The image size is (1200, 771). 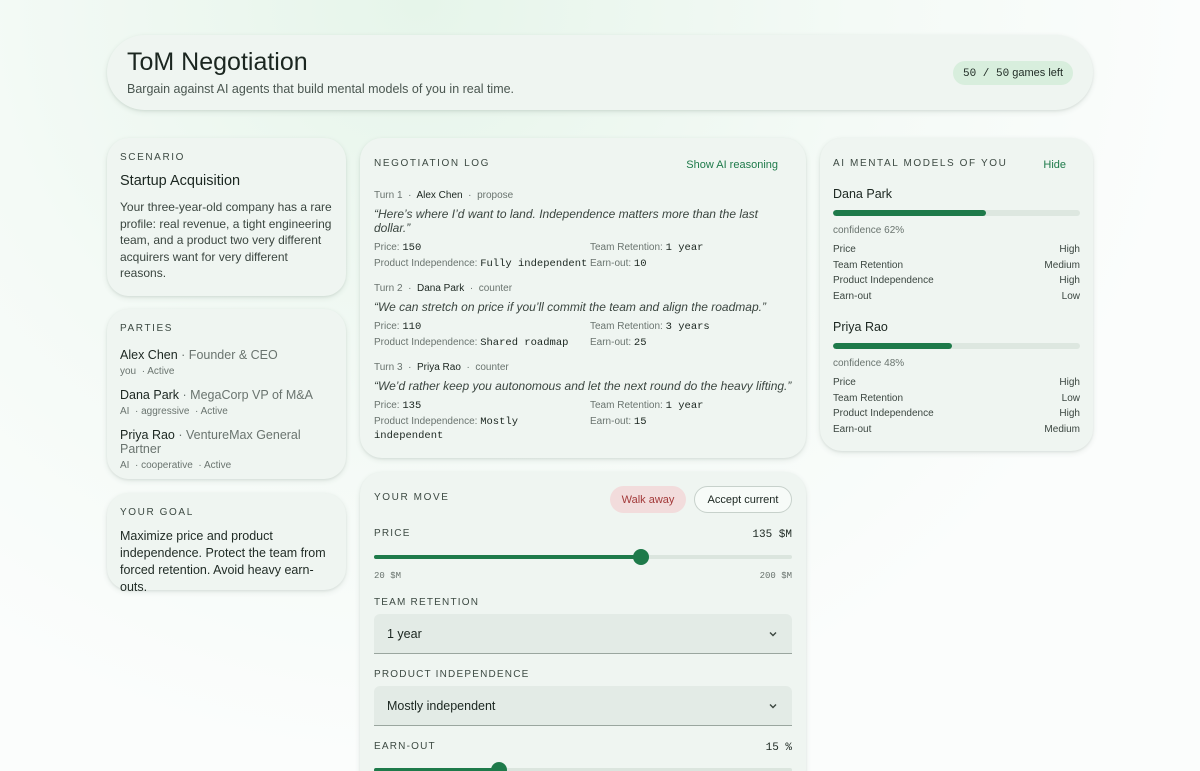 What do you see at coordinates (441, 705) in the screenshot?
I see `independence-selected: Mostly independent` at bounding box center [441, 705].